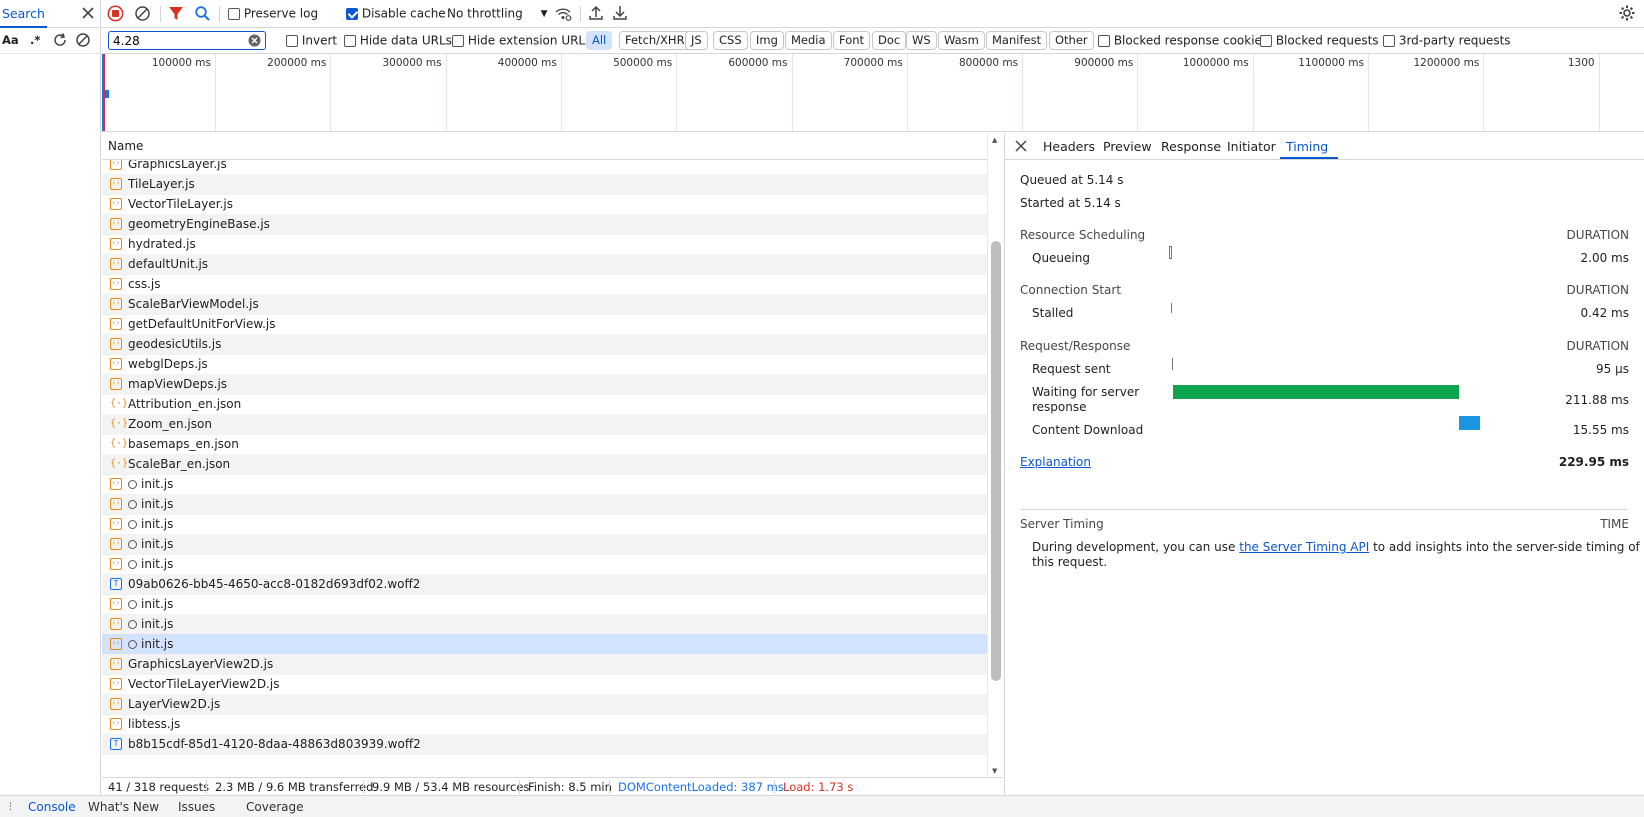 The width and height of the screenshot is (1644, 817). I want to click on clear-filter-icon, so click(254, 40).